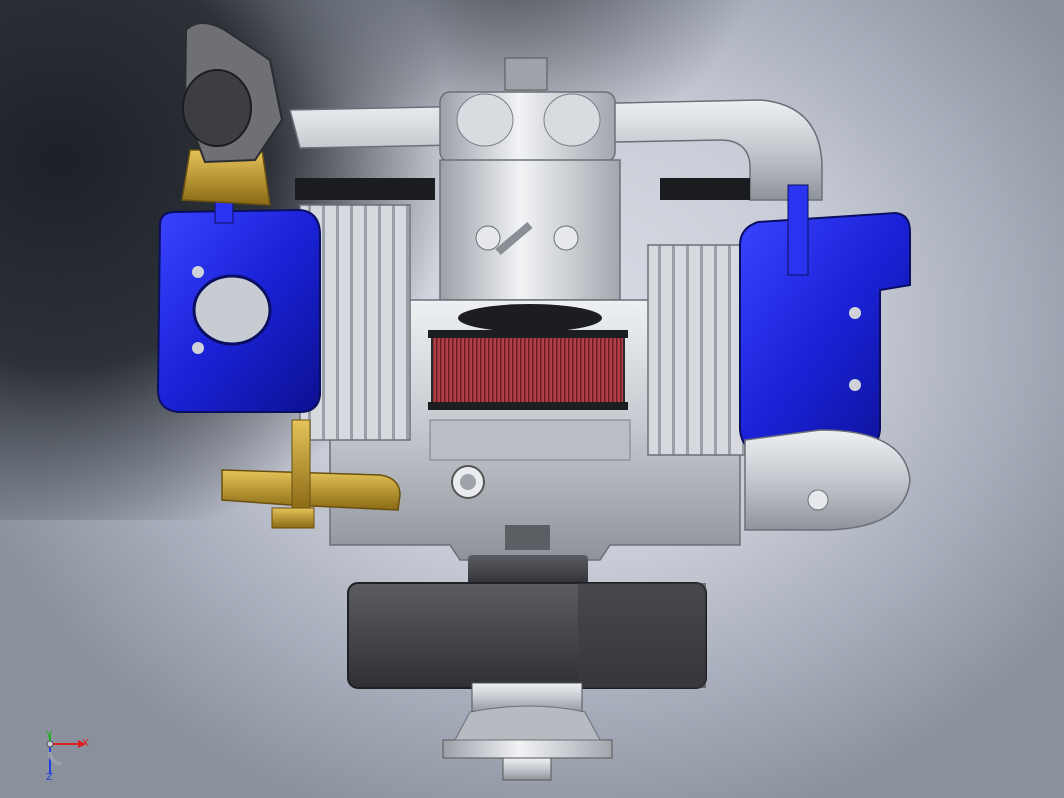  Describe the element at coordinates (528, 370) in the screenshot. I see `air-filter` at that location.